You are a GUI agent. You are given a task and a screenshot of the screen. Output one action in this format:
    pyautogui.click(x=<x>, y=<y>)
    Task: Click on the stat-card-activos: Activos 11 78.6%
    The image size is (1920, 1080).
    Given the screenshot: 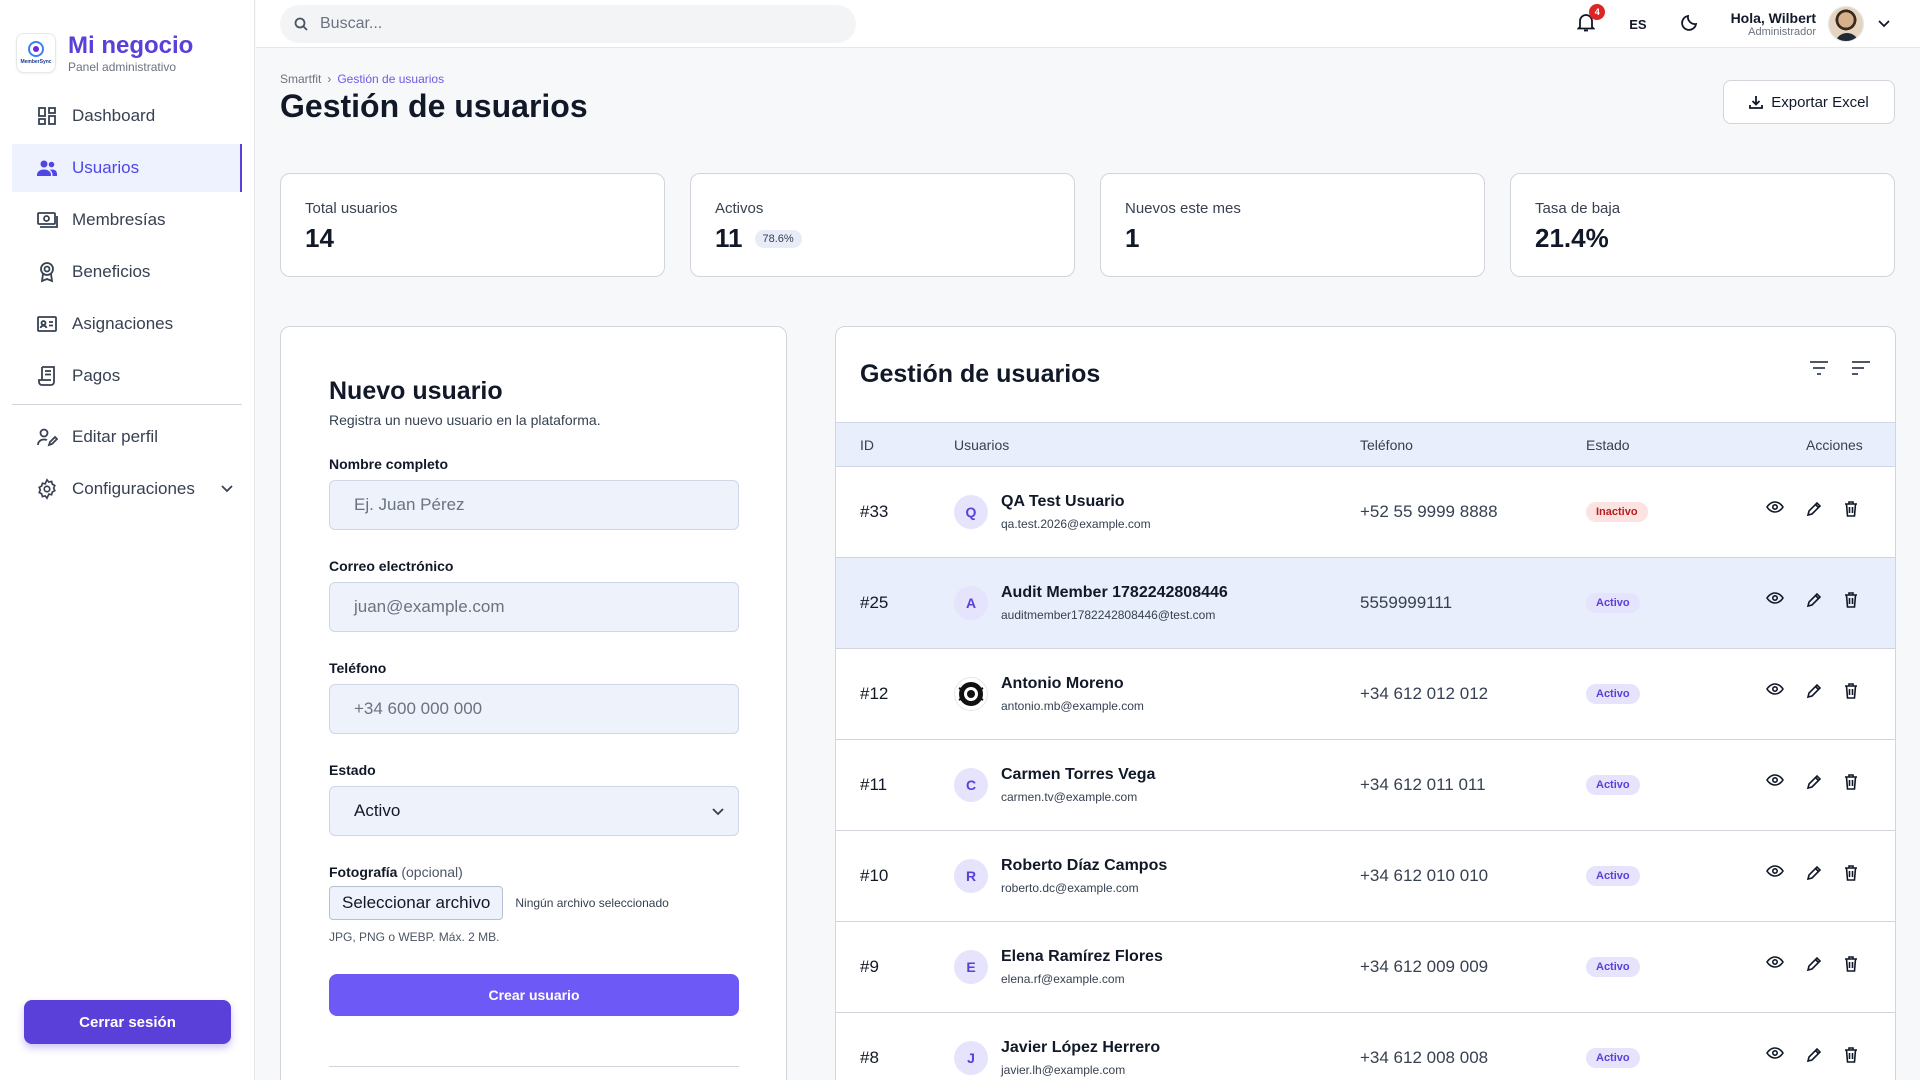 What is the action you would take?
    pyautogui.click(x=882, y=225)
    